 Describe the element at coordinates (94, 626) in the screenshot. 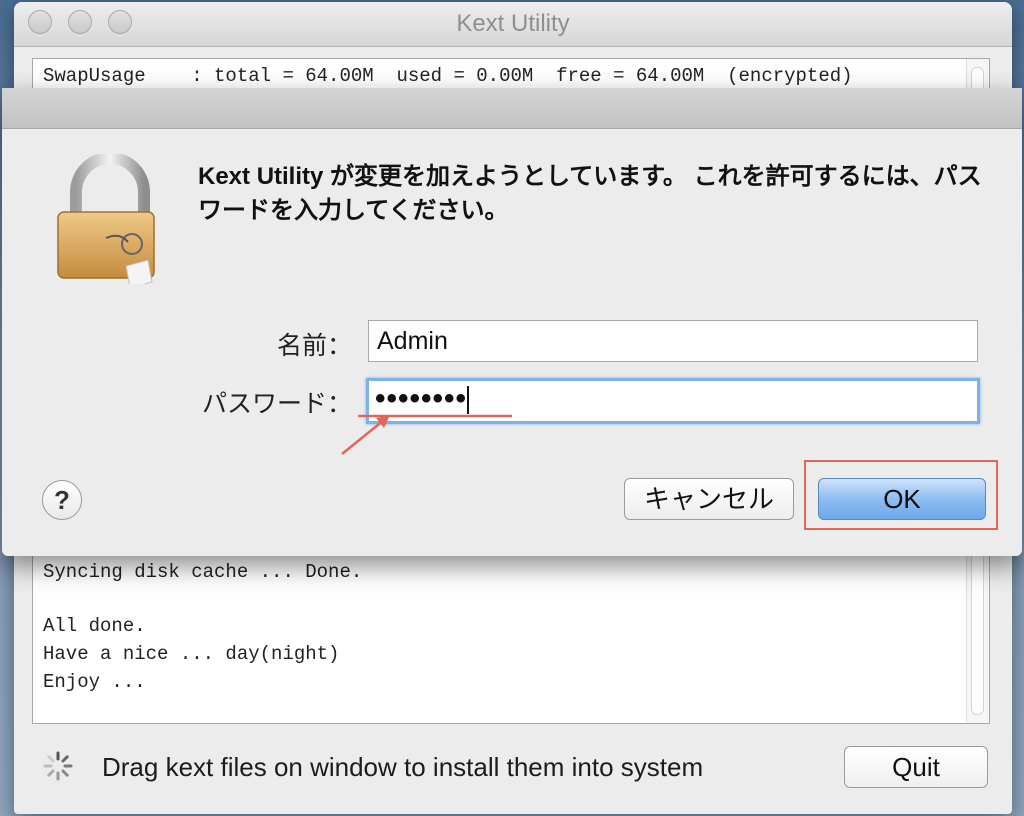

I see `console-line: All done.` at that location.